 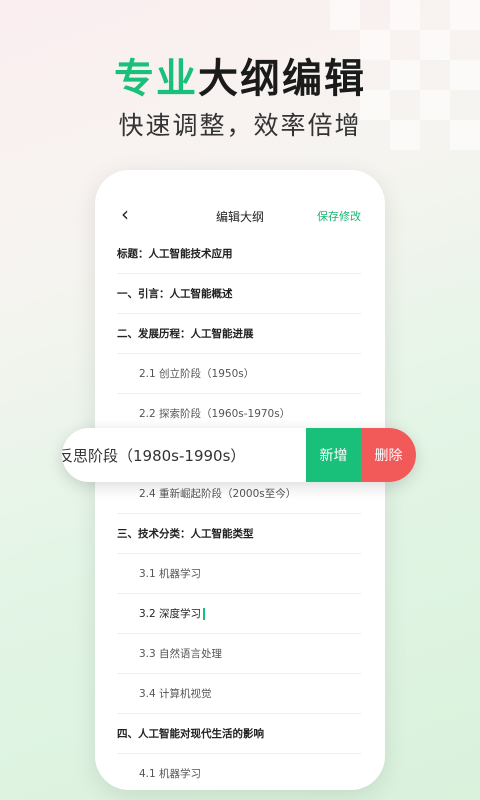 I want to click on outline-item-text: 三、技术分类：人工智能类型, so click(x=185, y=534).